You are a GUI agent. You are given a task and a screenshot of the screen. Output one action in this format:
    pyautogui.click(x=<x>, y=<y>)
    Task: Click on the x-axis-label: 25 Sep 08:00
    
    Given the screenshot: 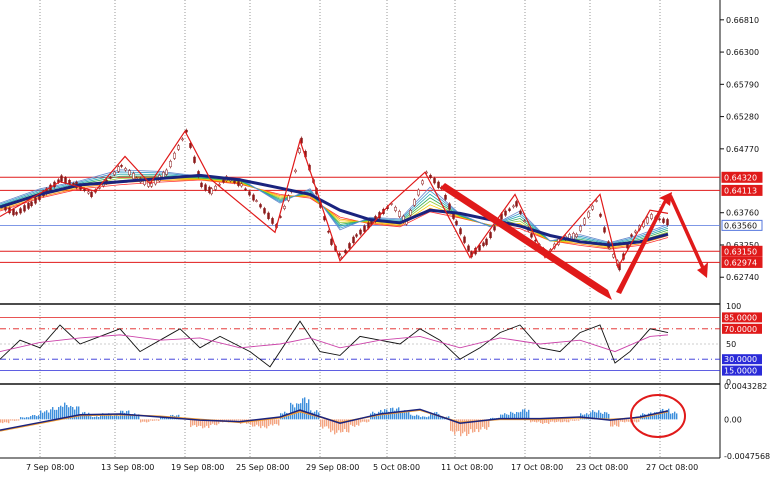 What is the action you would take?
    pyautogui.click(x=262, y=467)
    